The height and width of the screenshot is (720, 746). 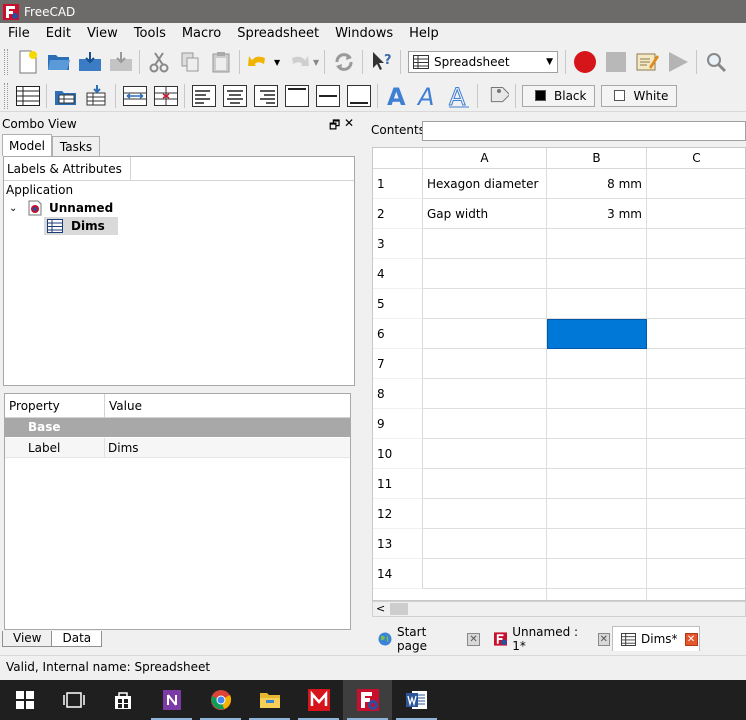 I want to click on menu-file: File, so click(x=19, y=33).